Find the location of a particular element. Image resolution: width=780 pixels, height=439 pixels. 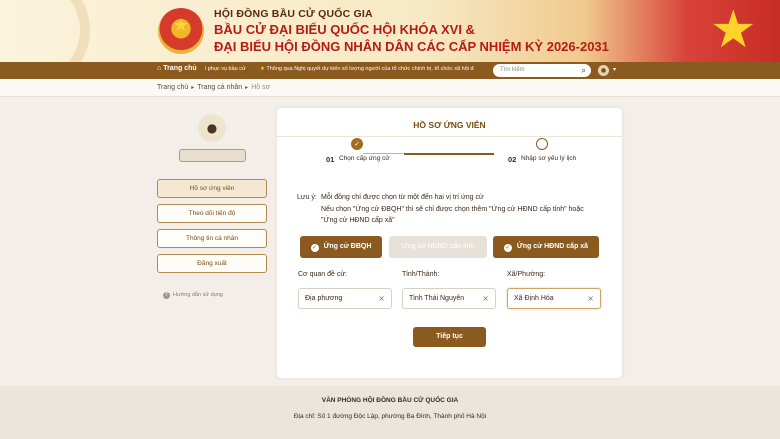

continue-button: Tiếp tục is located at coordinates (449, 337).